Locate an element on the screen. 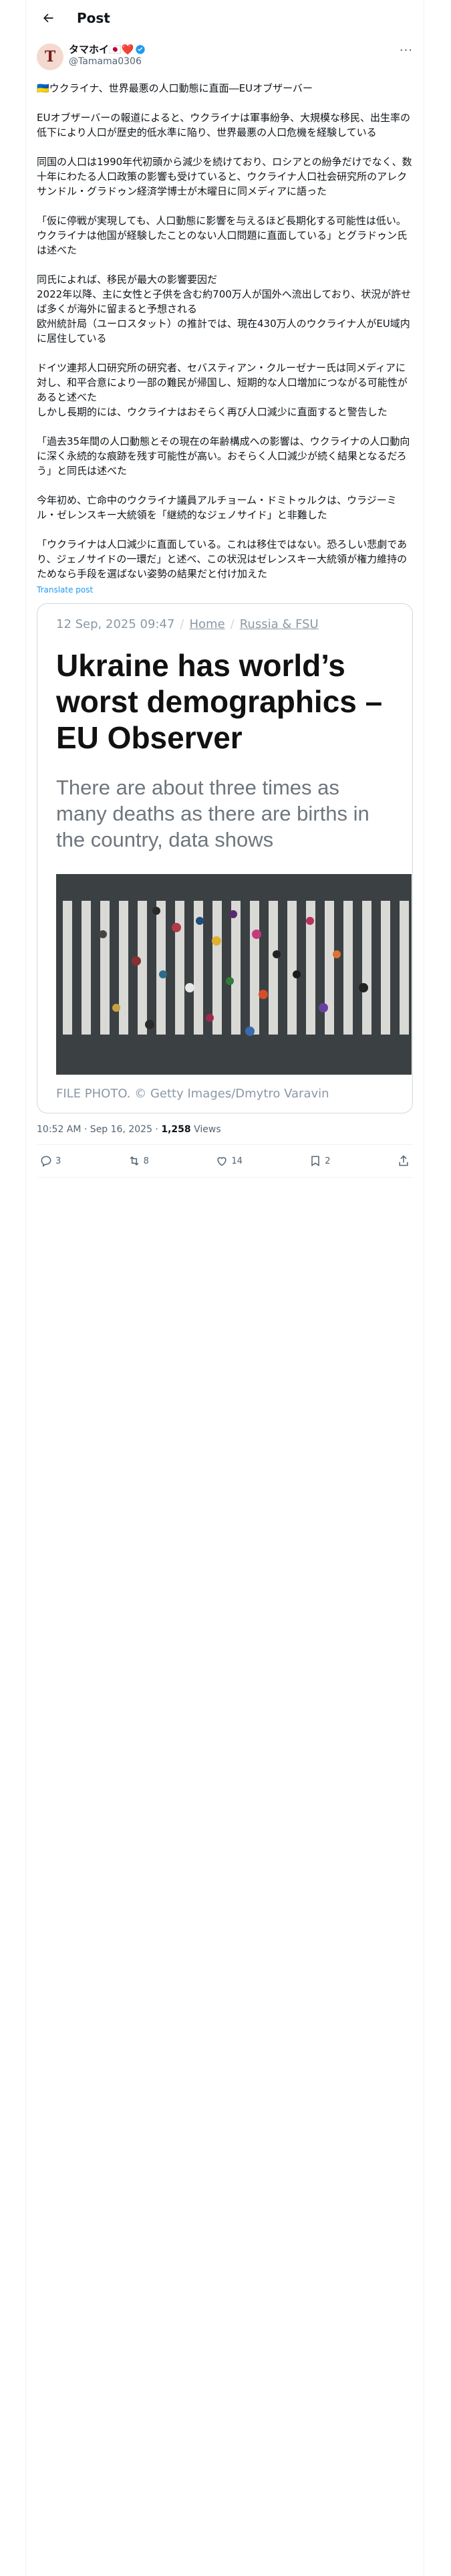 This screenshot has height=2576, width=451. post-timestamp: 10:52 AM · Sep 16, 2025 · 1,258 Views is located at coordinates (225, 1134).